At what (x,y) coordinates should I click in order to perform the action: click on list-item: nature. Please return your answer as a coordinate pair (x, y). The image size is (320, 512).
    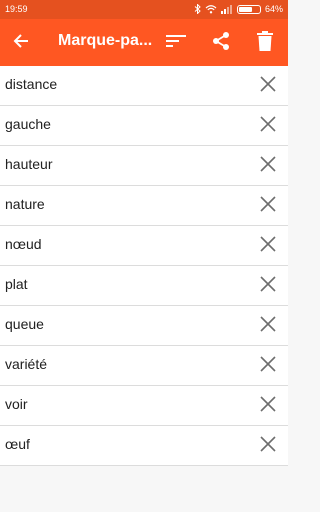
    Looking at the image, I should click on (144, 206).